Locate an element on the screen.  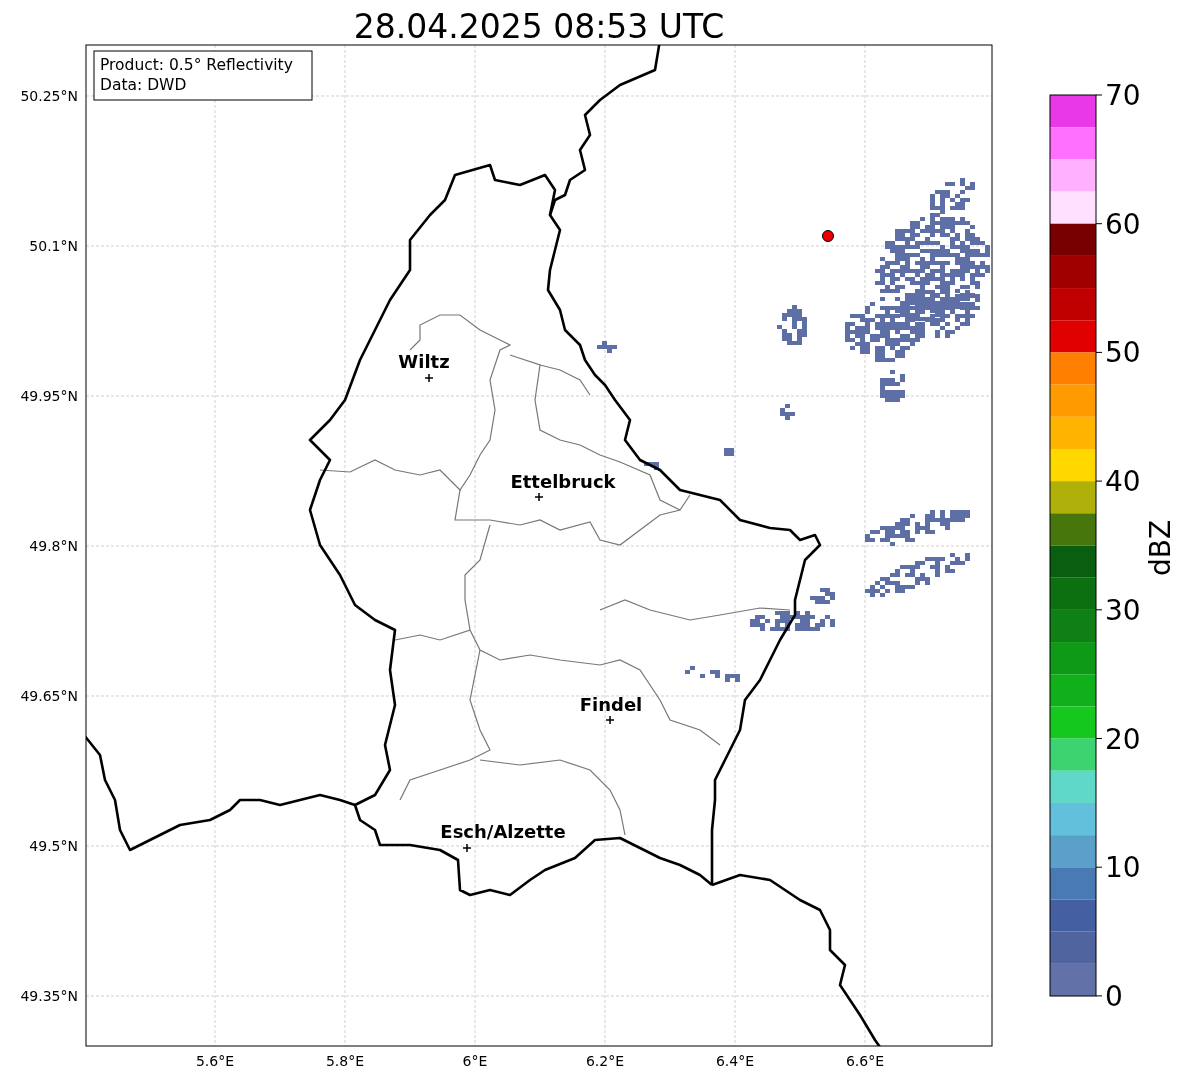
latitude-label: 50.25°N is located at coordinates (49, 96).